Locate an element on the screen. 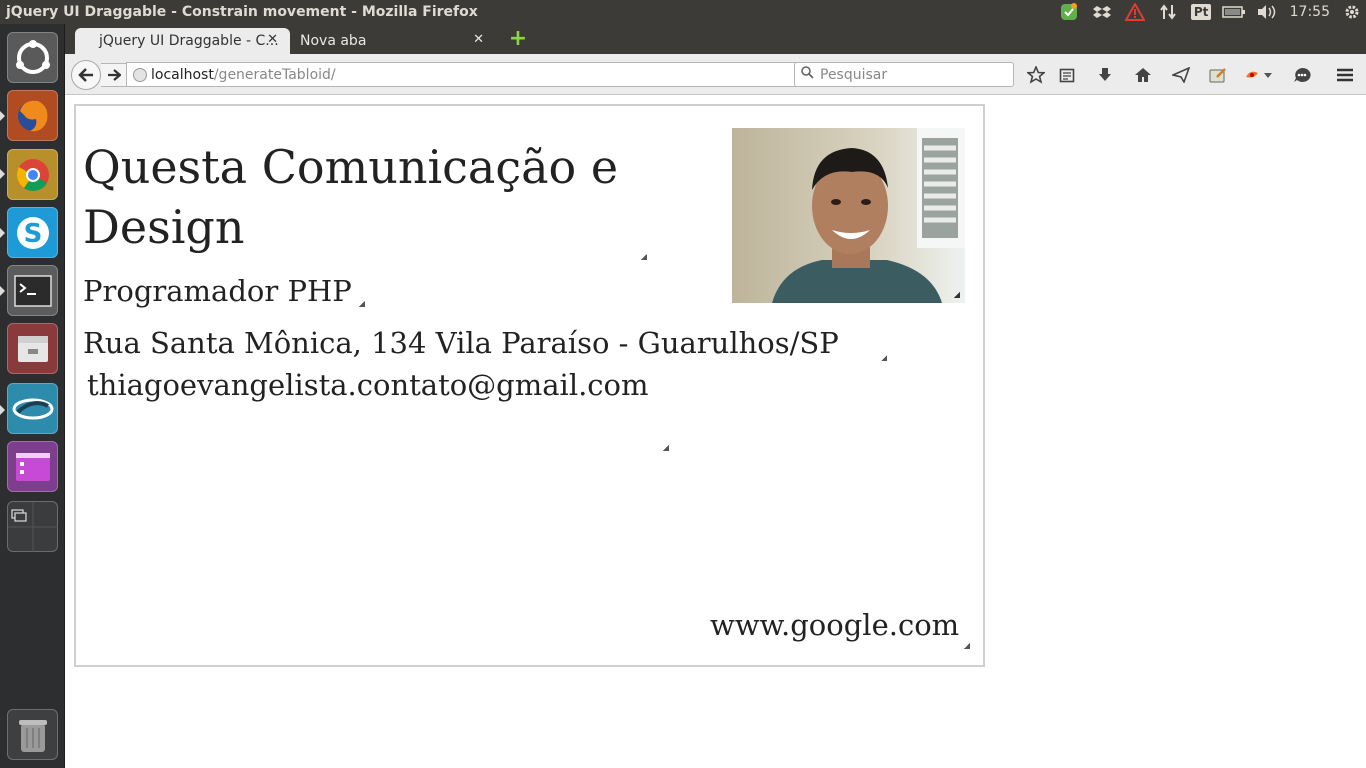 The image size is (1366, 768). workspace-switcher-icon is located at coordinates (32, 526).